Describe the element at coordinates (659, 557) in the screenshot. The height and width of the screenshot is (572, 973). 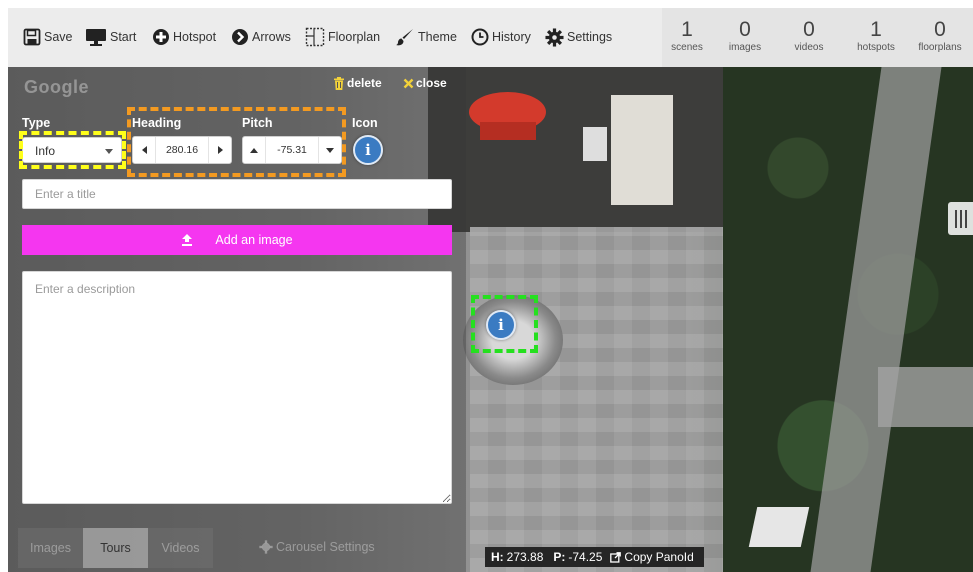
I see `copy-panoid-label: Copy PanoId` at that location.